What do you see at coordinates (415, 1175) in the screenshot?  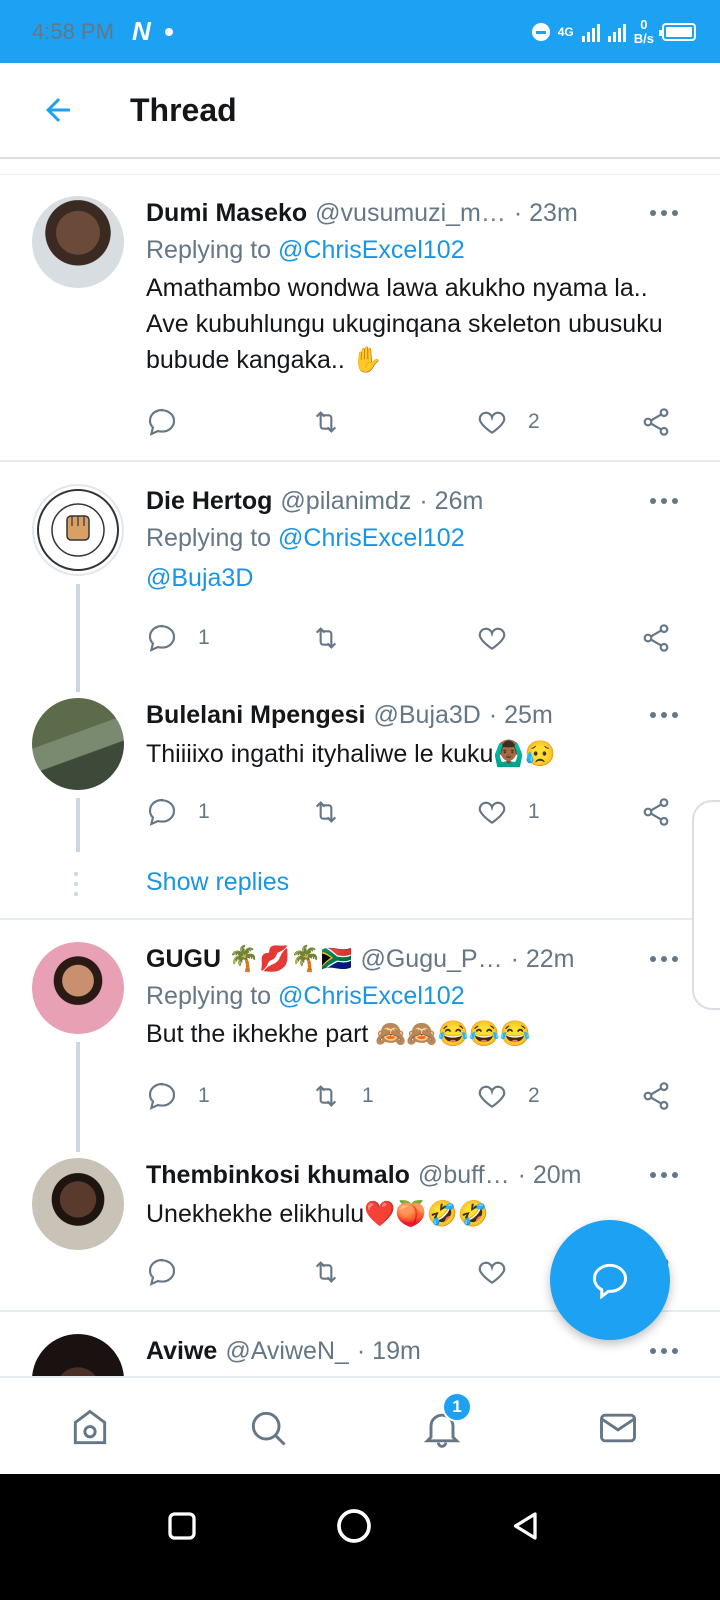 I see `tweet-header: Thembinkosi khumalo @buff… · 20m` at bounding box center [415, 1175].